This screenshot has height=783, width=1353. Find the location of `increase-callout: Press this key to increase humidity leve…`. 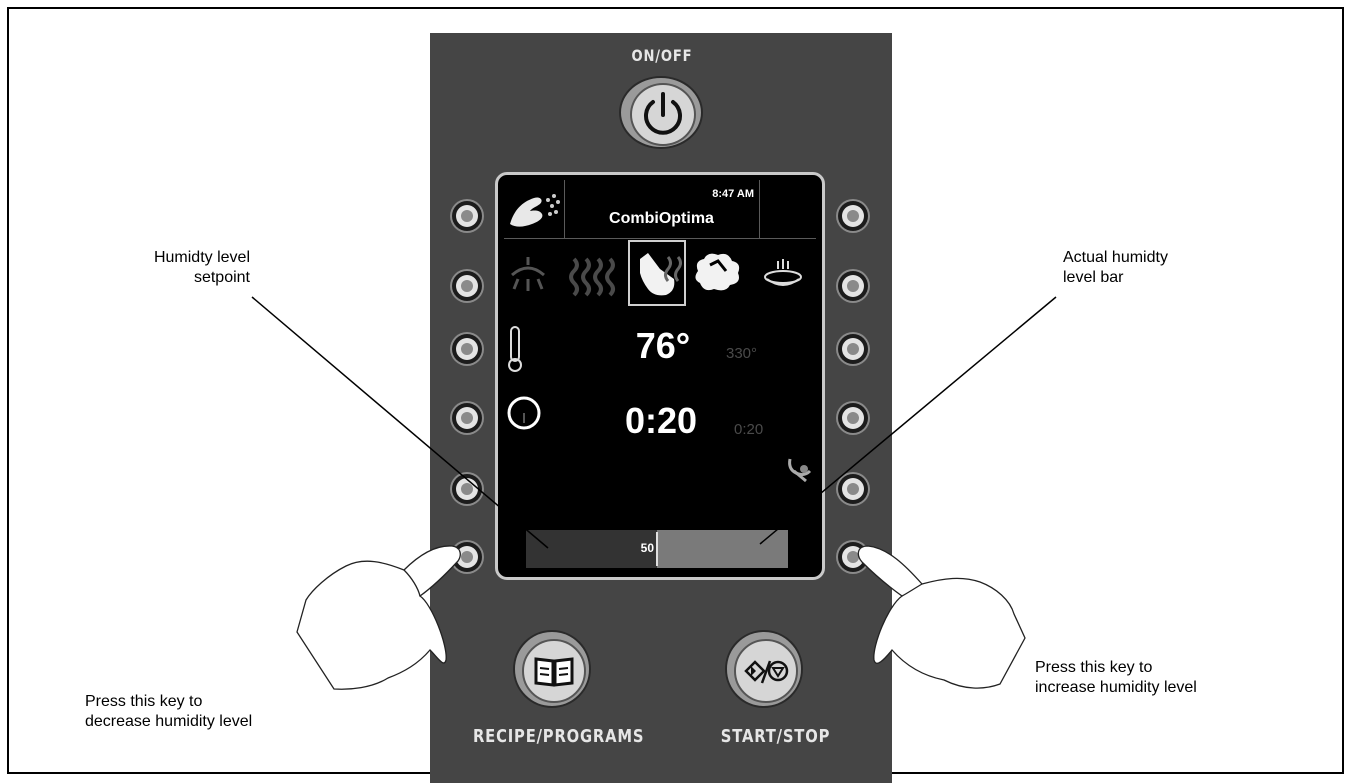

increase-callout: Press this key to increase humidity leve… is located at coordinates (1165, 678).